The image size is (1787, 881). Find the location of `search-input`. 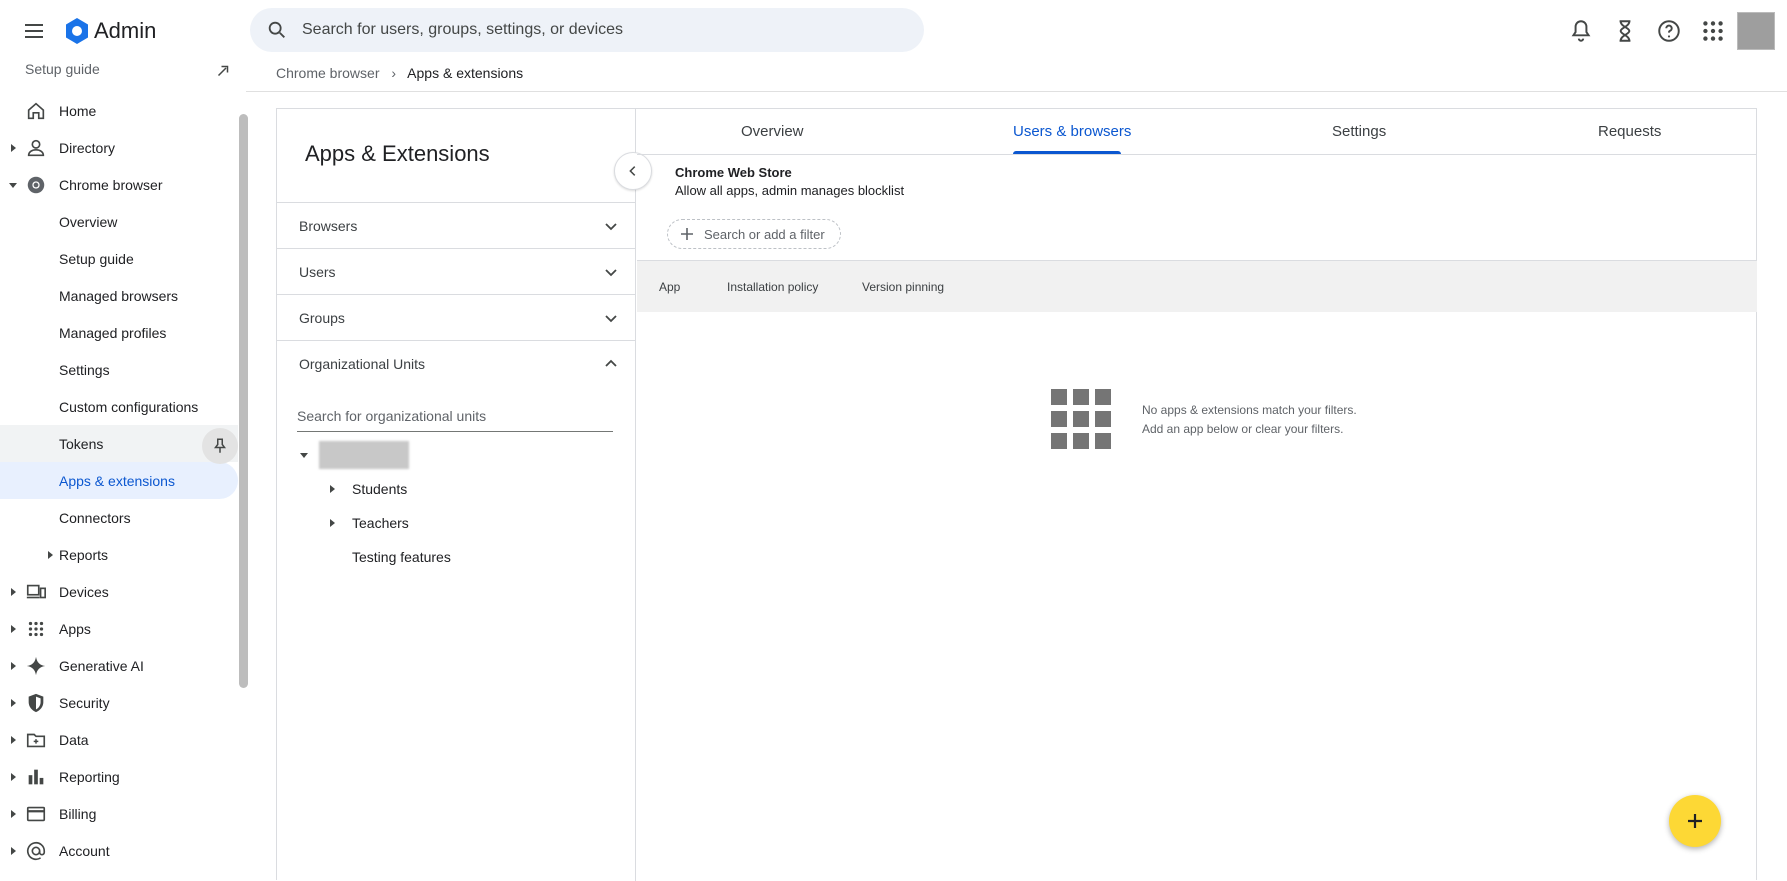

search-input is located at coordinates (602, 30).